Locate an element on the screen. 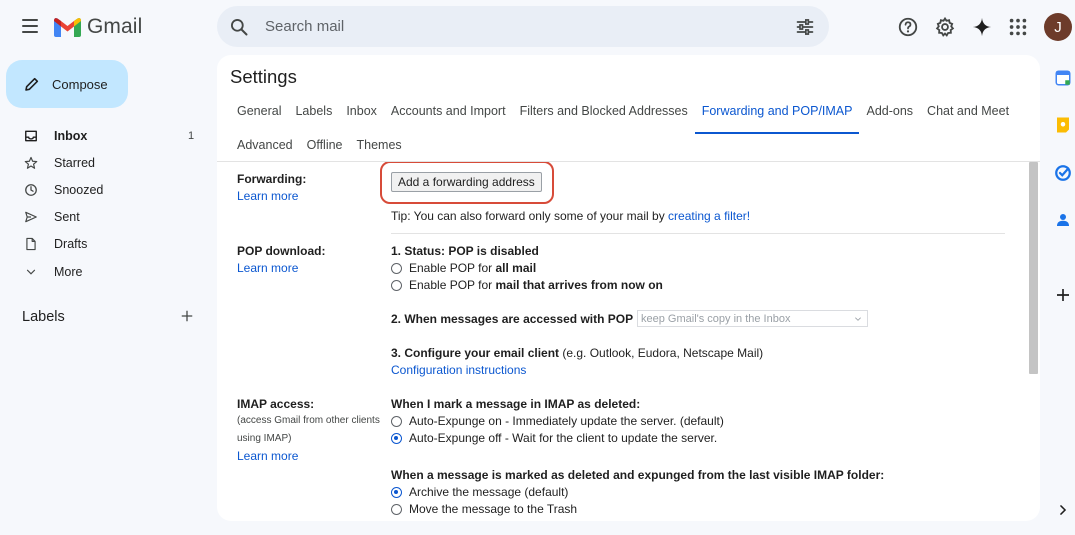 The height and width of the screenshot is (535, 1075). compose-button: Compose is located at coordinates (67, 84).